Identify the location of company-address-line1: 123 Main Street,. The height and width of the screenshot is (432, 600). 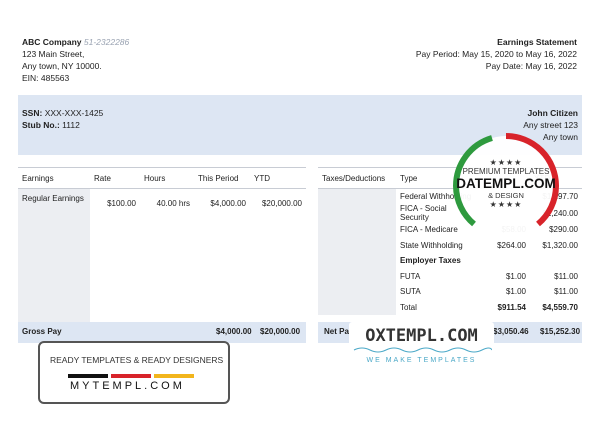
(53, 54).